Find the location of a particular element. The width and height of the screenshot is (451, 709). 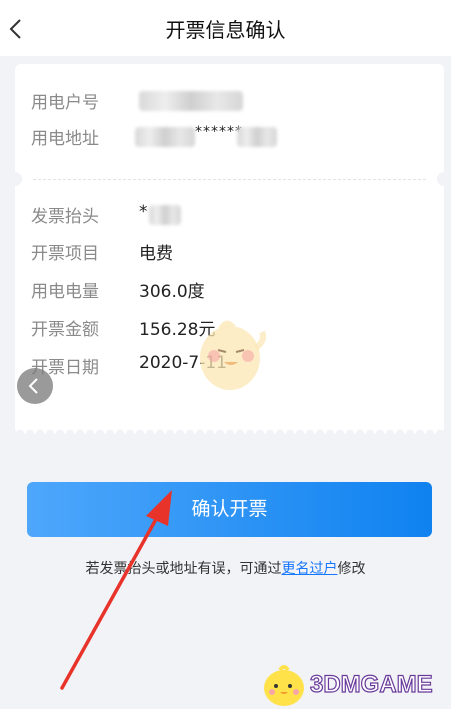

floating-back-button is located at coordinates (35, 386).